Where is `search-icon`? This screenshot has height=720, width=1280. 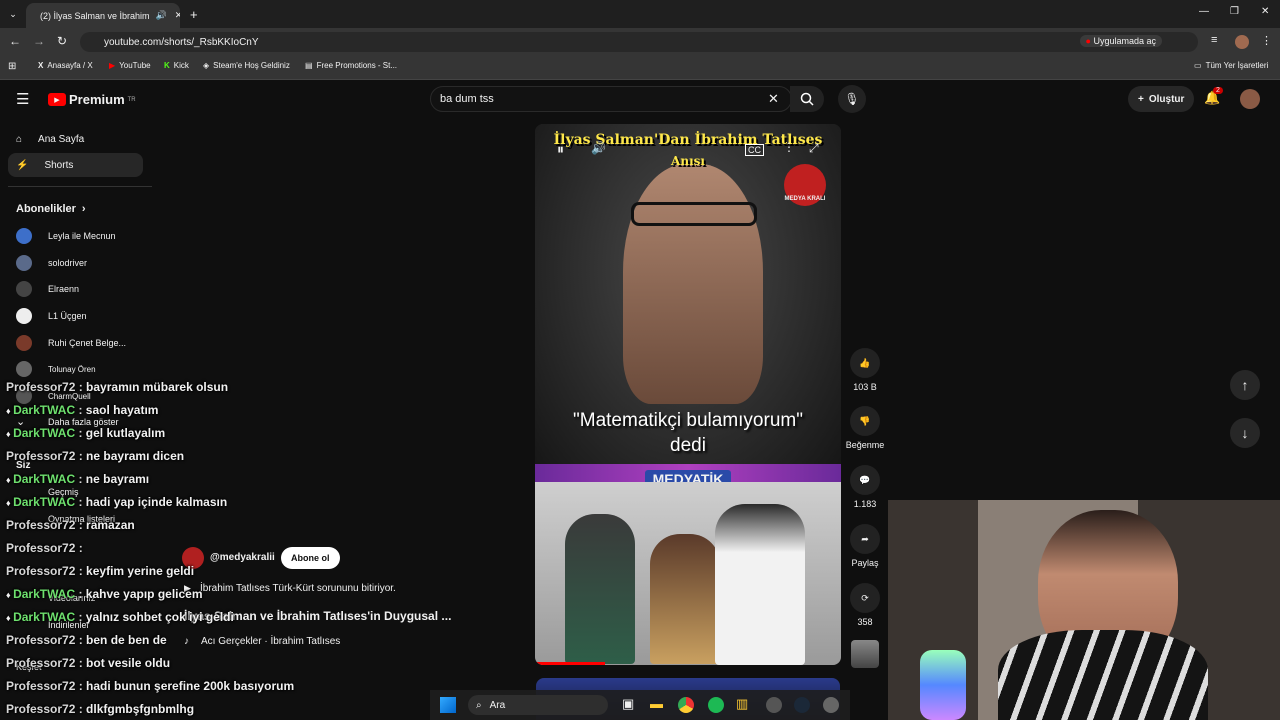 search-icon is located at coordinates (807, 99).